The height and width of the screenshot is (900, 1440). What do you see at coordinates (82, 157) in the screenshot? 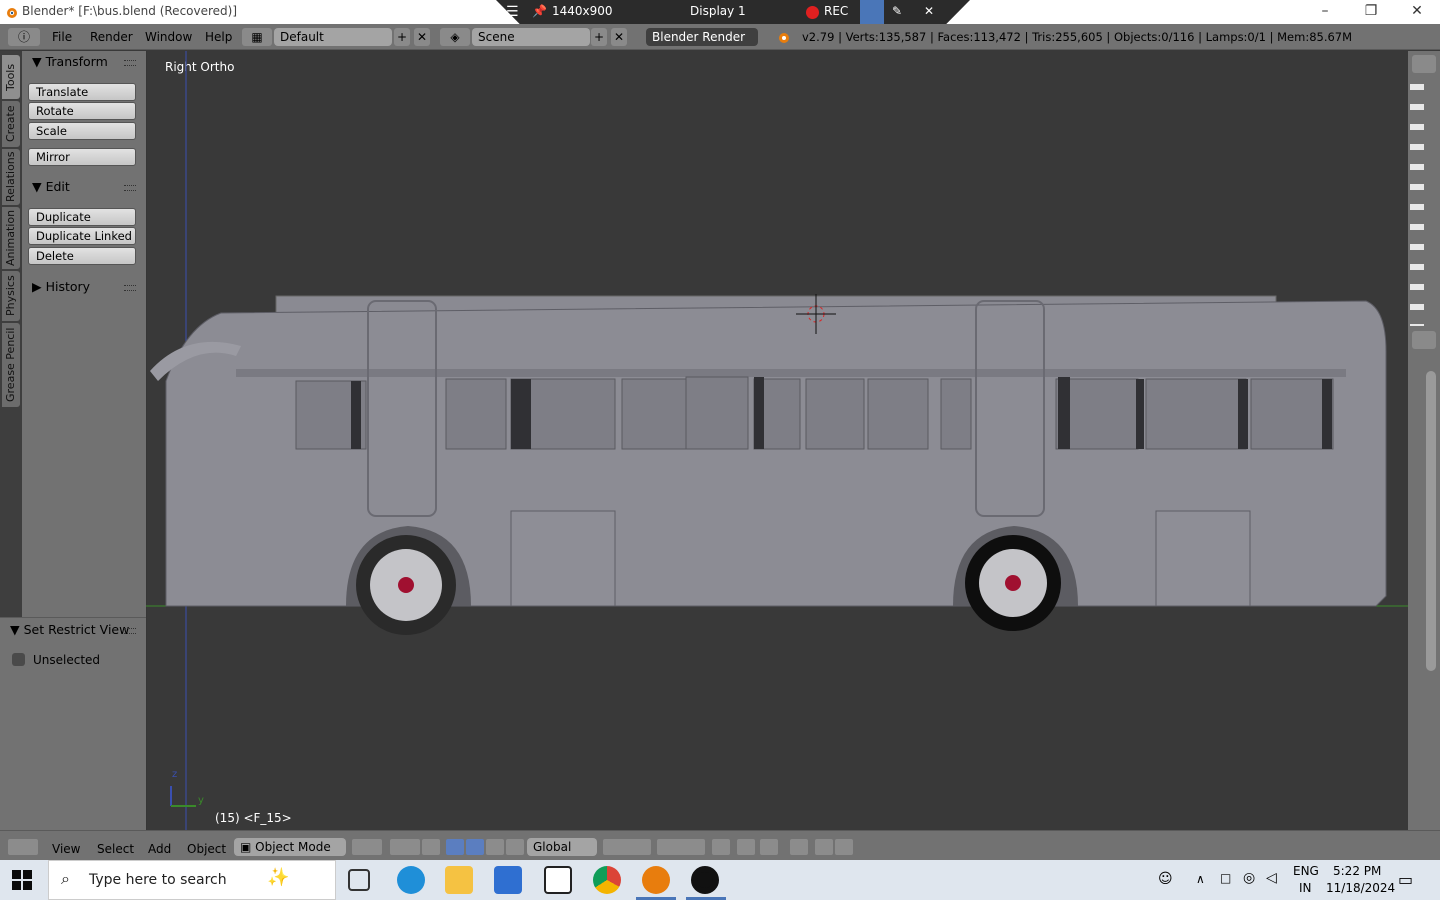
I see `mirror-button: Mirror` at bounding box center [82, 157].